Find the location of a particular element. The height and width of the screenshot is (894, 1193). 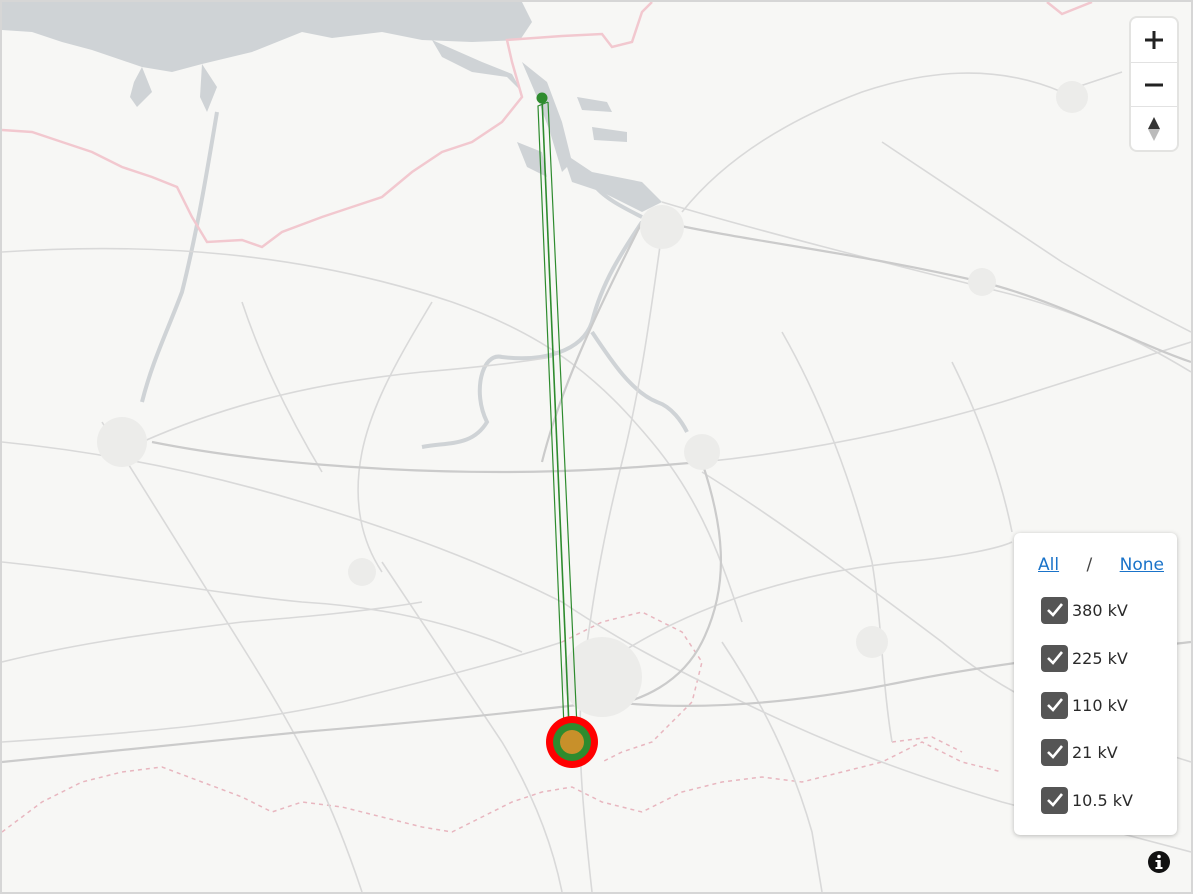

info-icon is located at coordinates (1159, 862).